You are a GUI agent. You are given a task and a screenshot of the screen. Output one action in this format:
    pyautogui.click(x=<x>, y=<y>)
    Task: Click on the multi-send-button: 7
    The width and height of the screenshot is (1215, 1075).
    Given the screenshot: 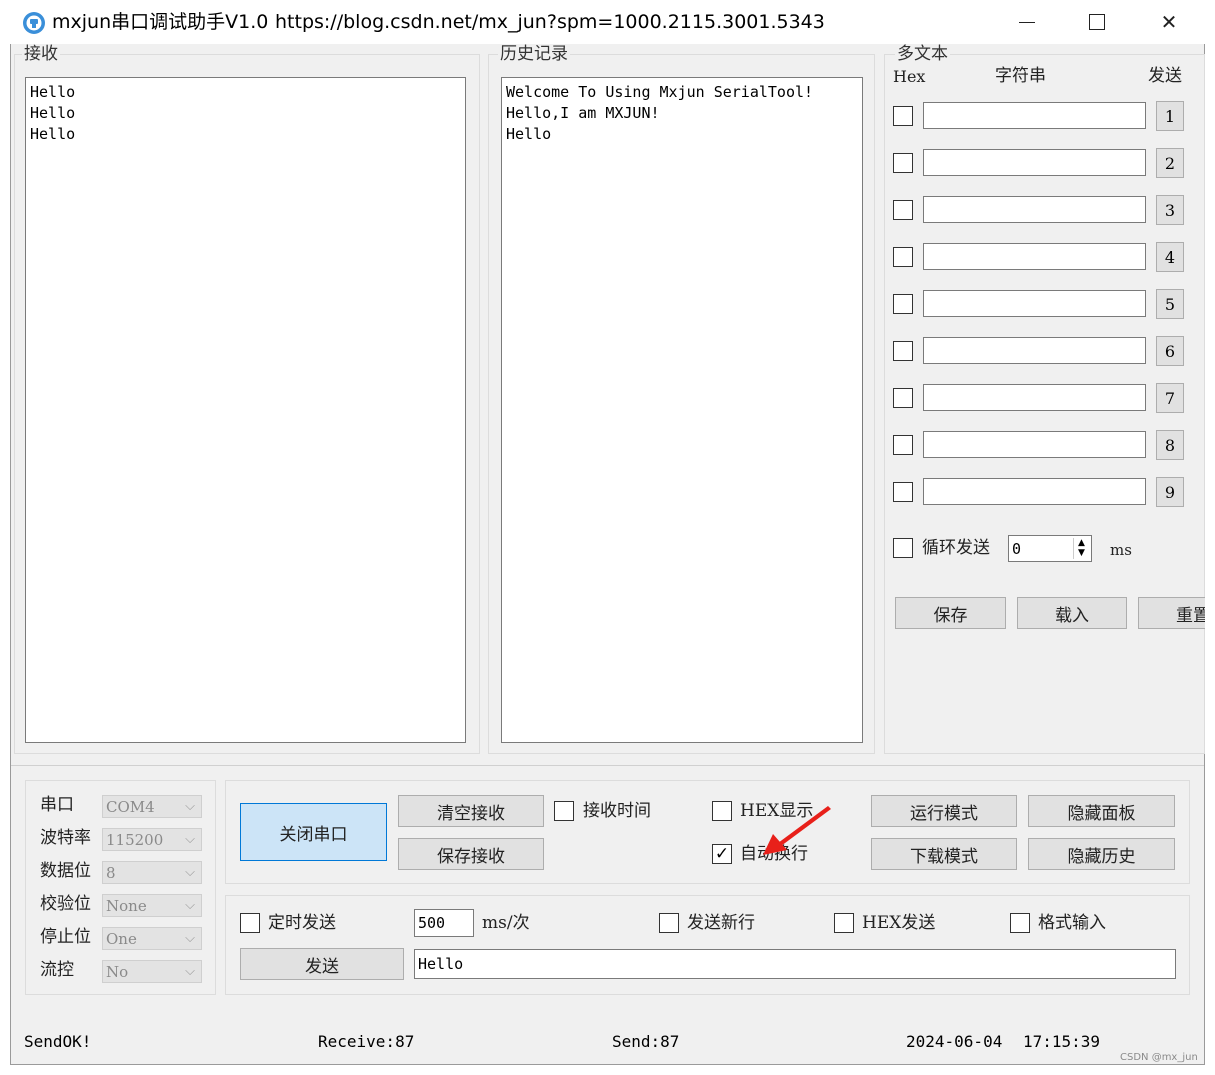 What is the action you would take?
    pyautogui.click(x=1170, y=398)
    